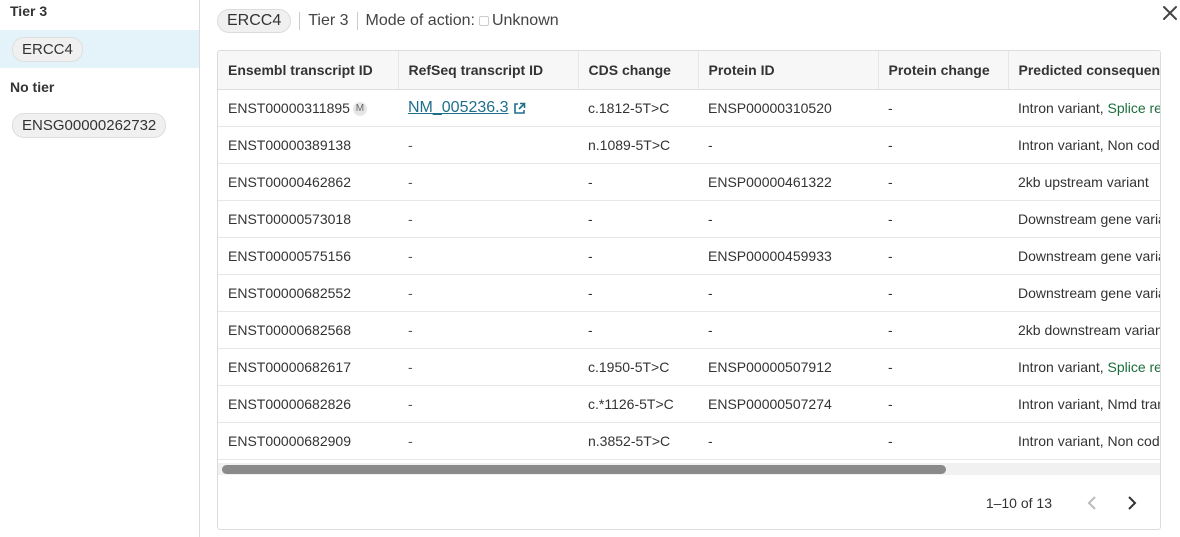  I want to click on divider, so click(357, 21).